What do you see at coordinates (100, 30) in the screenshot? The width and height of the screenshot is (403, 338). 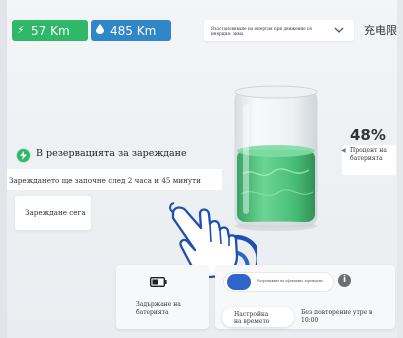 I see `water-drop-icon` at bounding box center [100, 30].